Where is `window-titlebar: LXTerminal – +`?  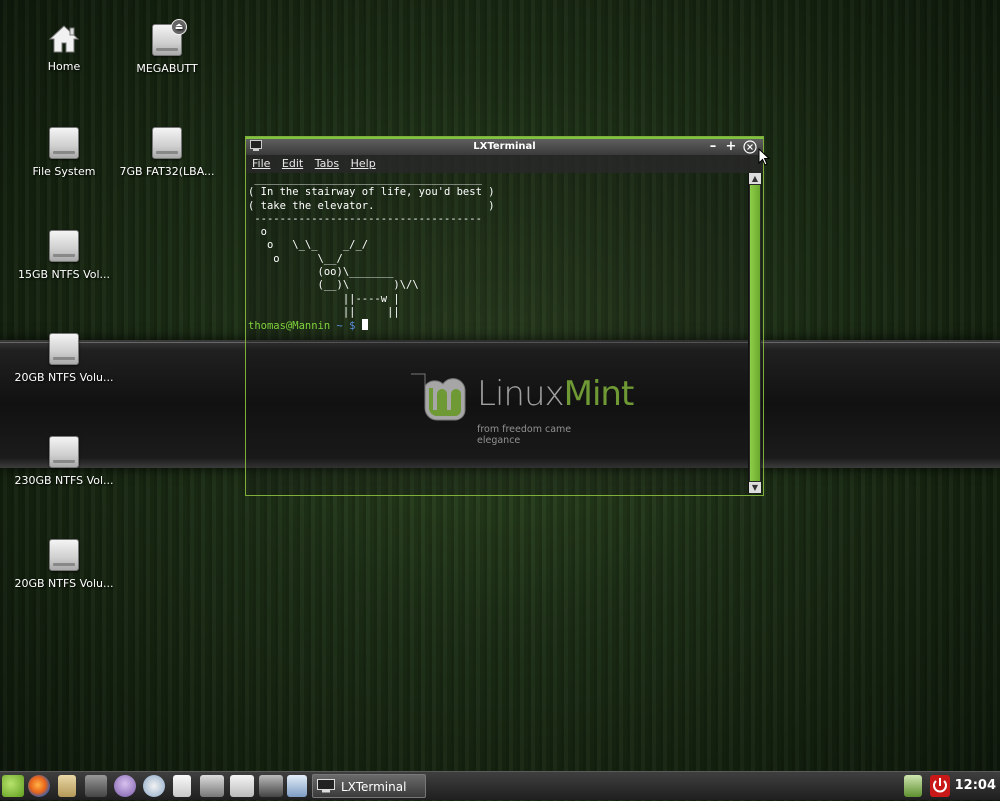 window-titlebar: LXTerminal – + is located at coordinates (504, 146).